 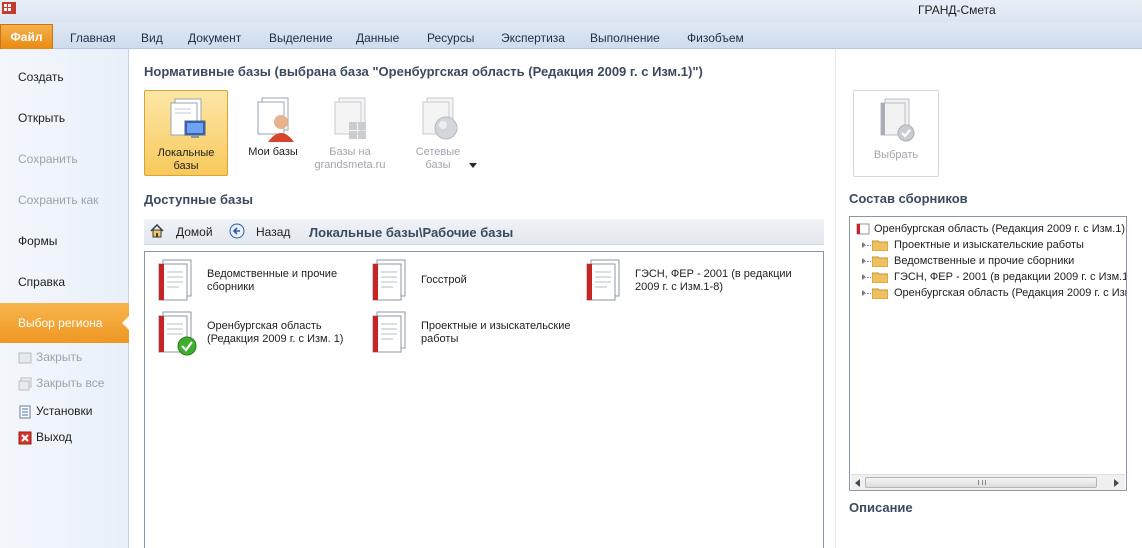 I want to click on menu-save: Сохранить, so click(x=64, y=159).